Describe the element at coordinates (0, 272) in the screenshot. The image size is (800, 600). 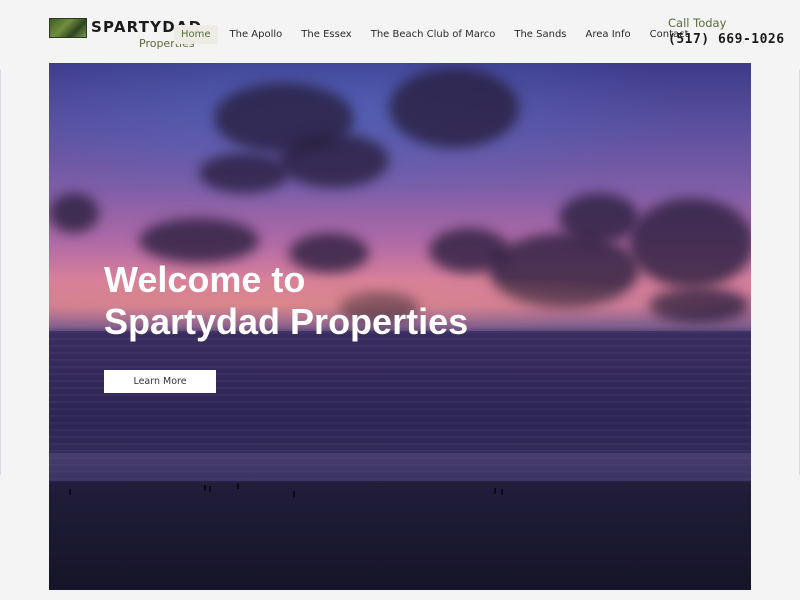
I see `page-edge-left` at that location.